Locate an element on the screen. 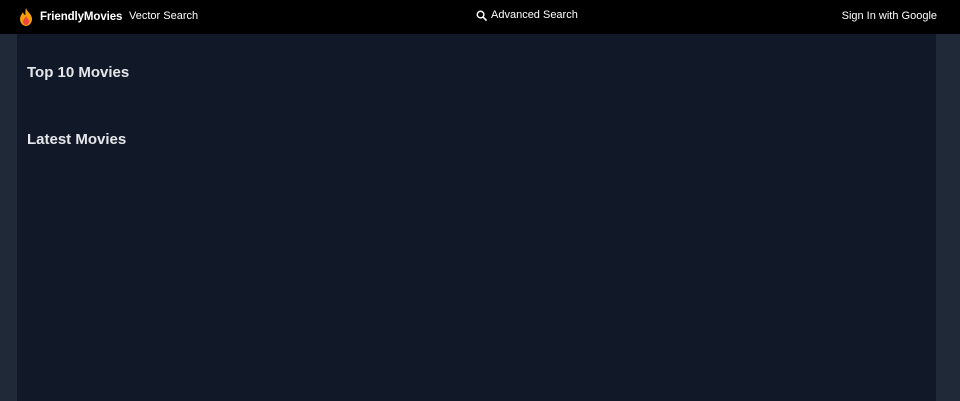 This screenshot has height=401, width=960. advanced-search-button: Advanced Search is located at coordinates (527, 15).